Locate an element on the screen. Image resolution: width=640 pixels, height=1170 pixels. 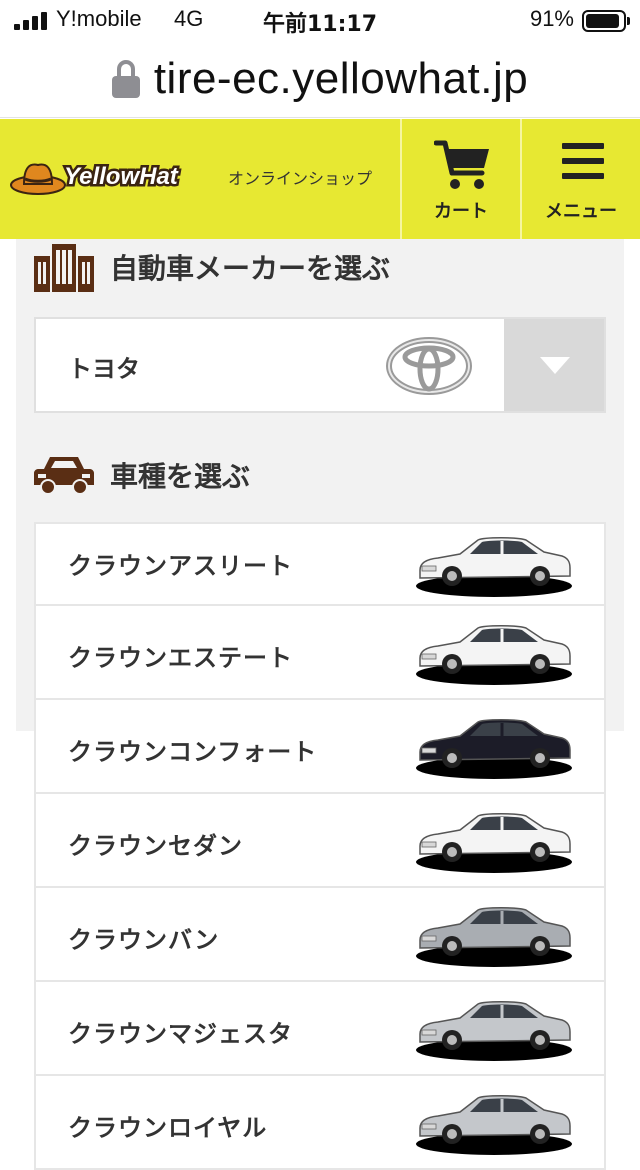
model-name: クラウンセダン is located at coordinates (155, 846).